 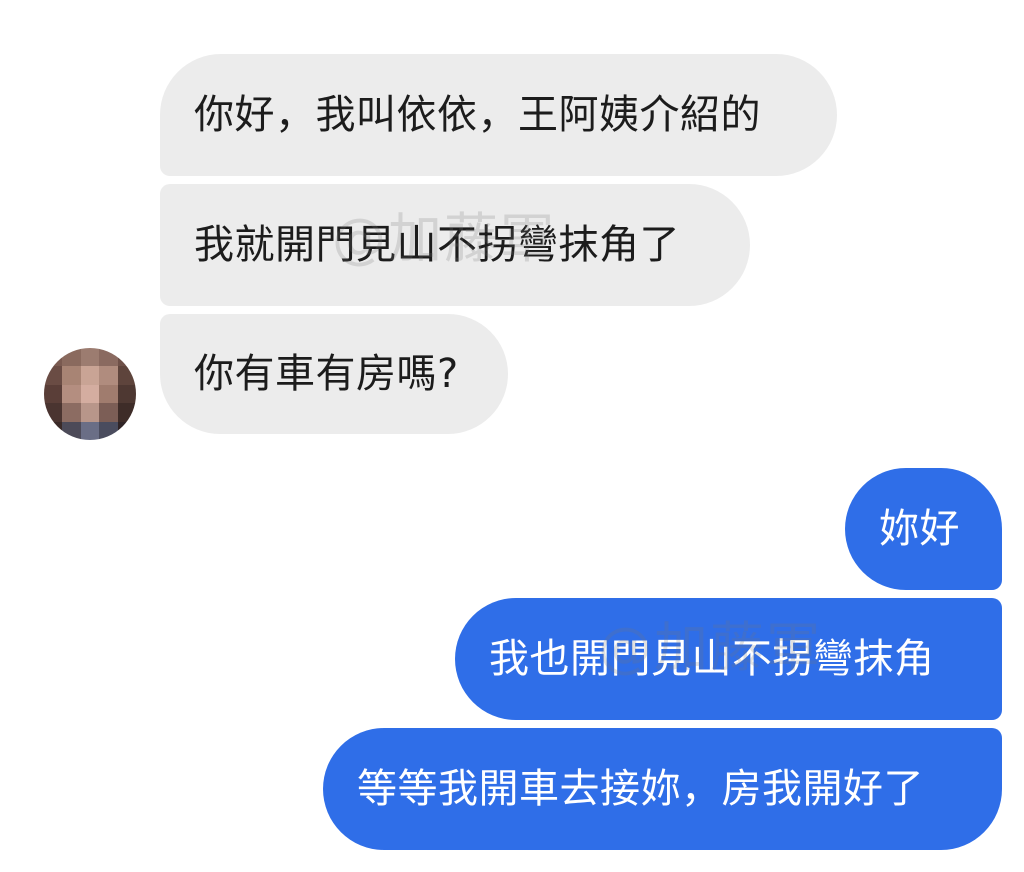 I want to click on incoming-message-bubble: 你有車有房嗎?, so click(x=334, y=374).